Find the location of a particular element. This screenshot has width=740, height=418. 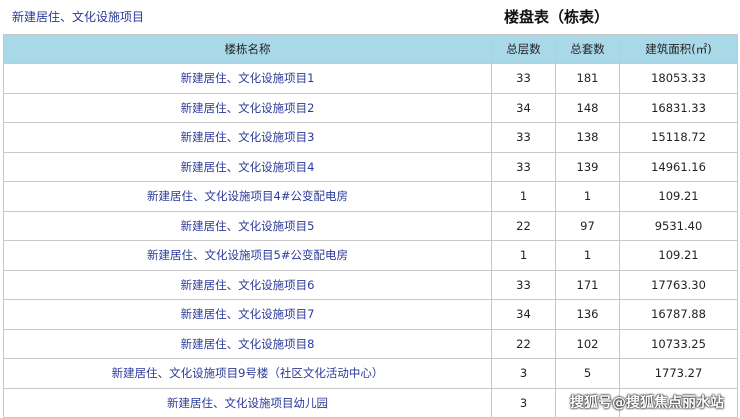

table-header-row: 楼栋名称 总层数 总套数 建筑面积(㎡) is located at coordinates (370, 49).